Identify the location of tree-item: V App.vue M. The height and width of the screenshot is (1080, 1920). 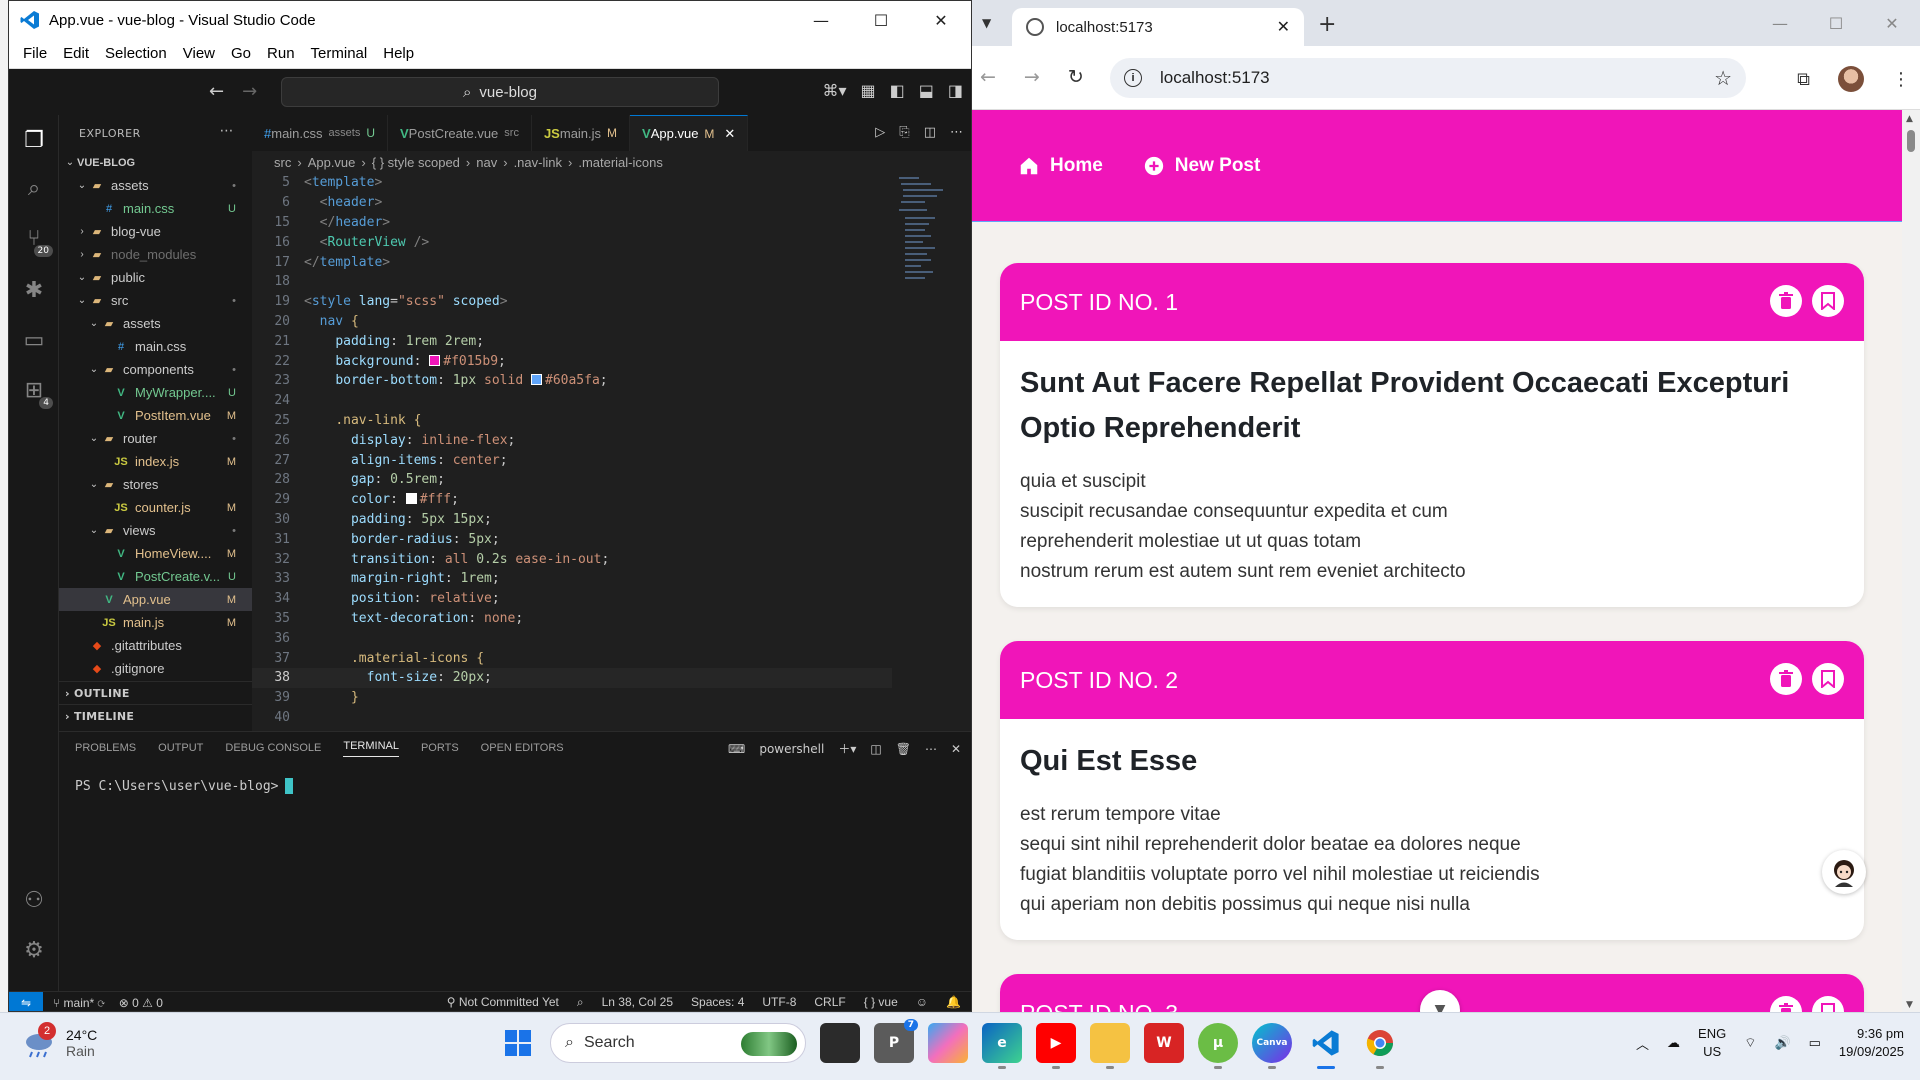
(155, 599).